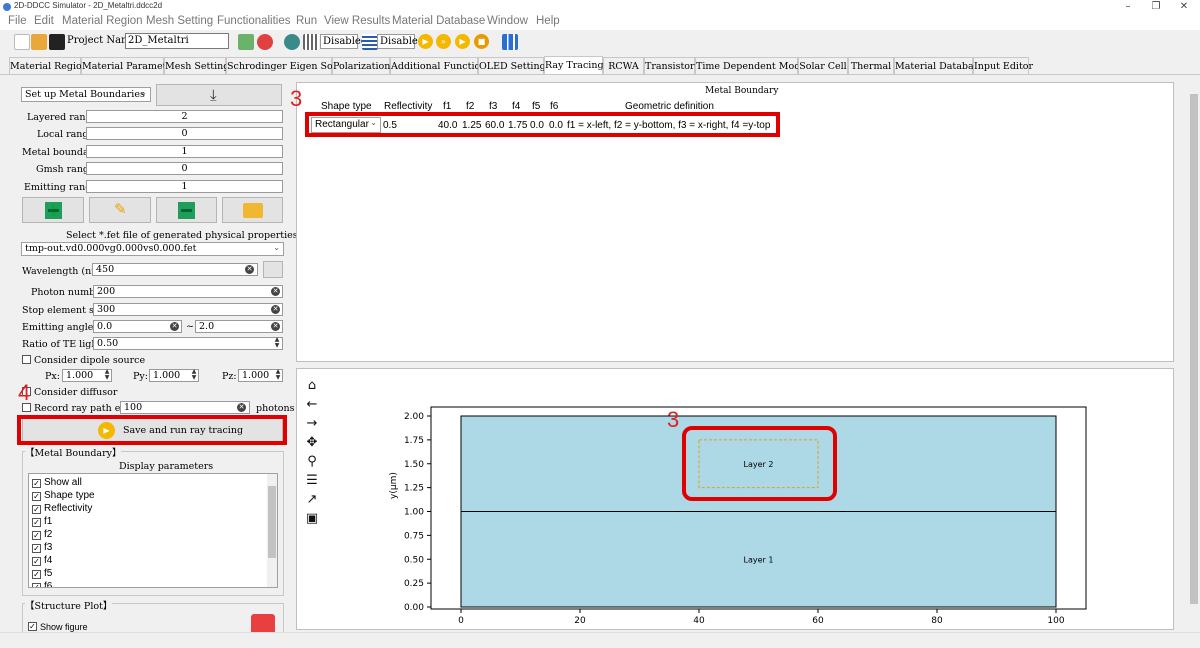 The height and width of the screenshot is (648, 1200). I want to click on menu-mesh-setting: Mesh Setting, so click(179, 21).